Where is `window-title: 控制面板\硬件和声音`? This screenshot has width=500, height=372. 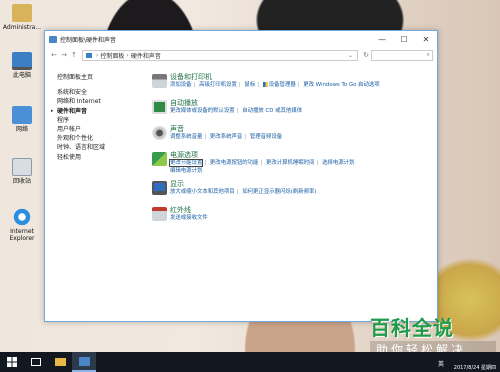 window-title: 控制面板\硬件和声音 is located at coordinates (88, 40).